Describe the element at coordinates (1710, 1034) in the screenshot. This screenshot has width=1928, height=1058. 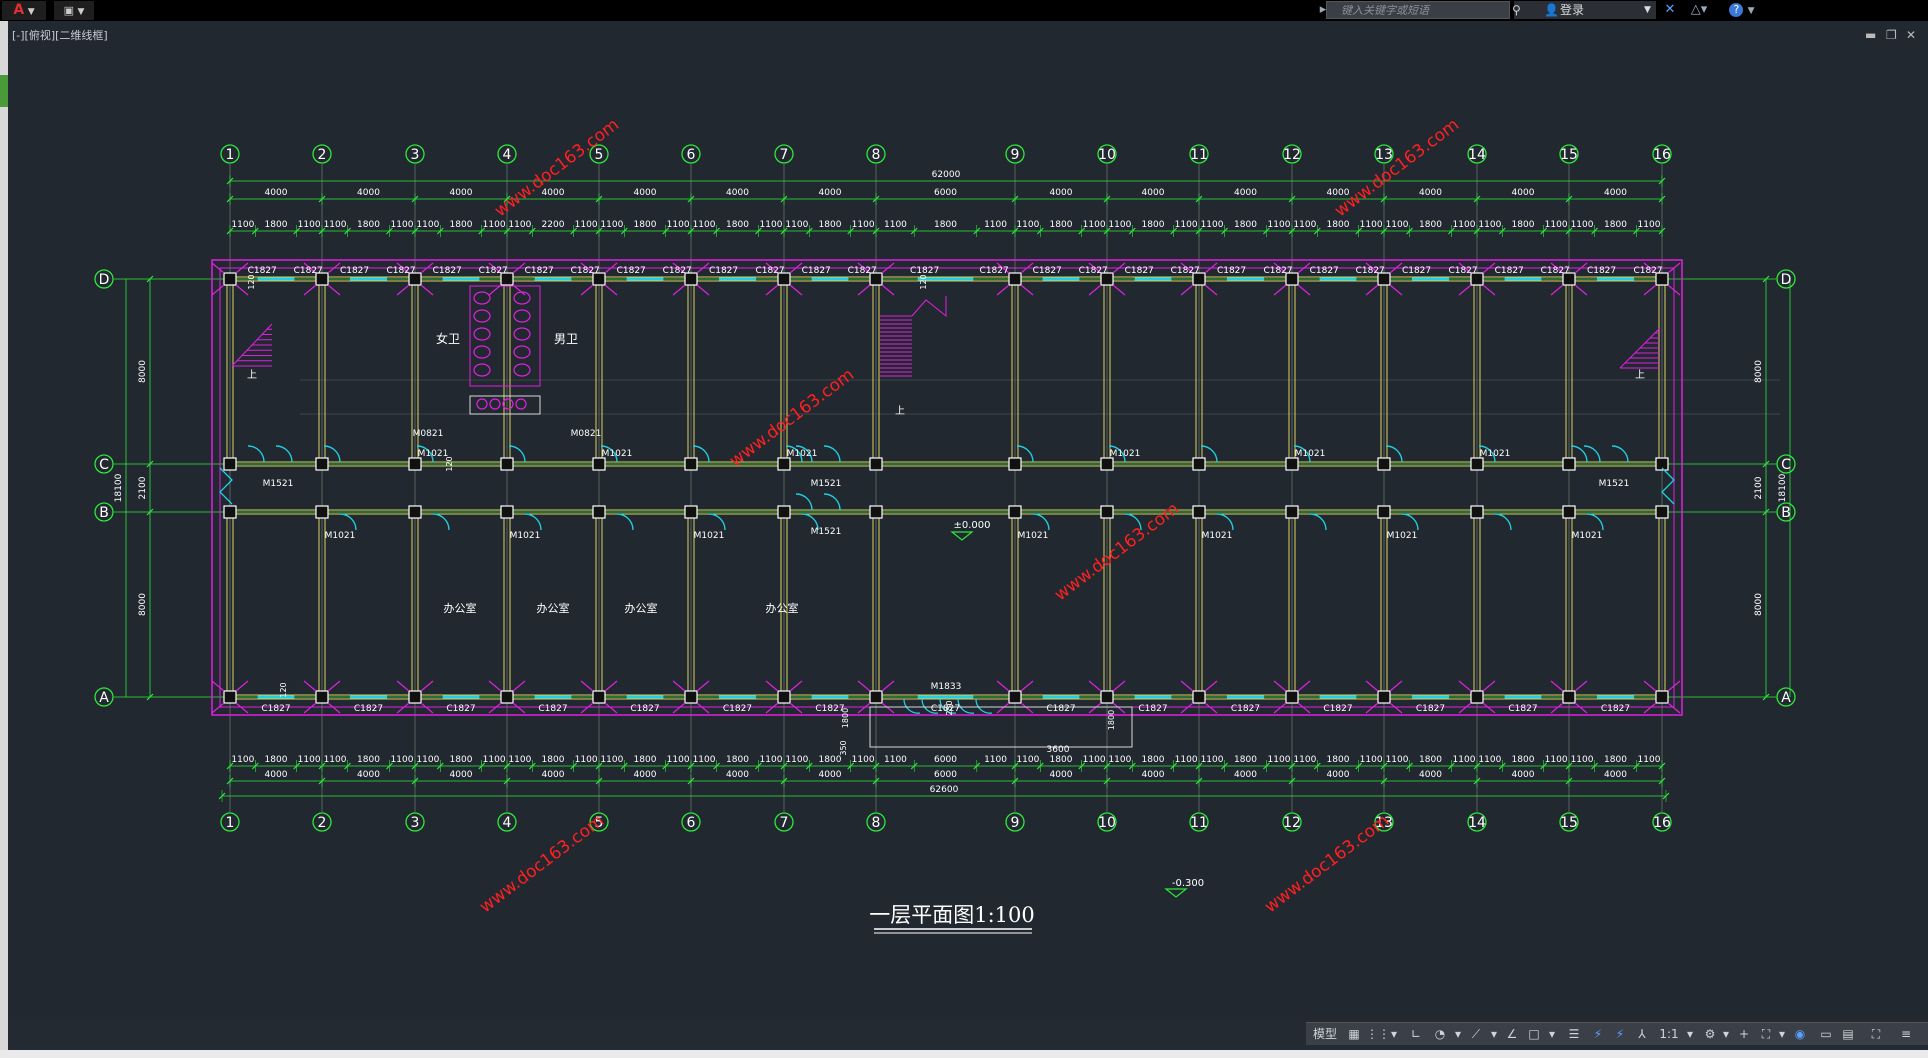
I see `workspace-gear-icon: ⚙` at that location.